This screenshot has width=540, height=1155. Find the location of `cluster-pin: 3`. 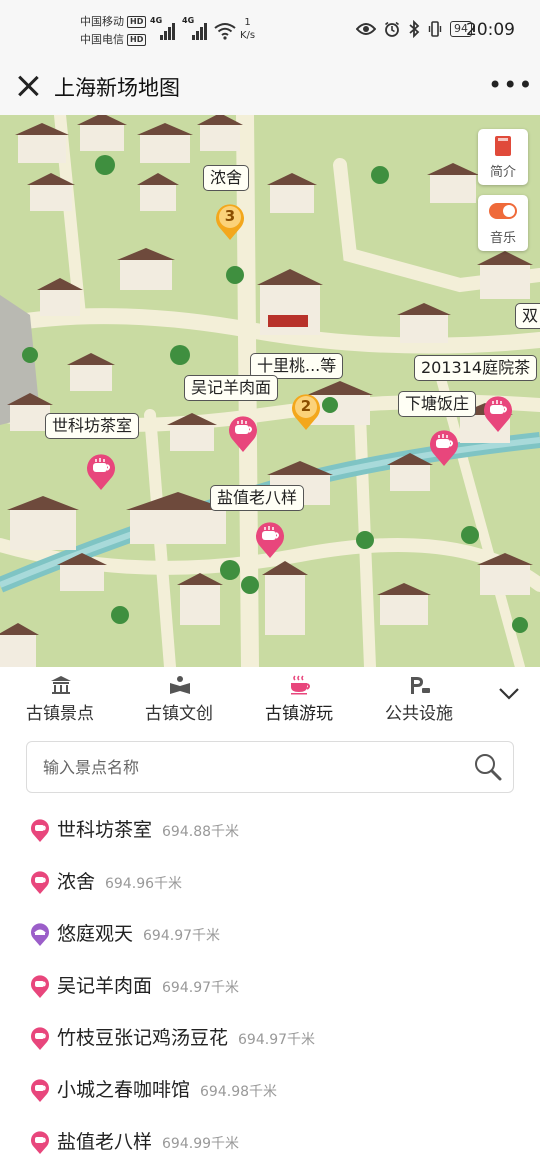

cluster-pin: 3 is located at coordinates (230, 221).